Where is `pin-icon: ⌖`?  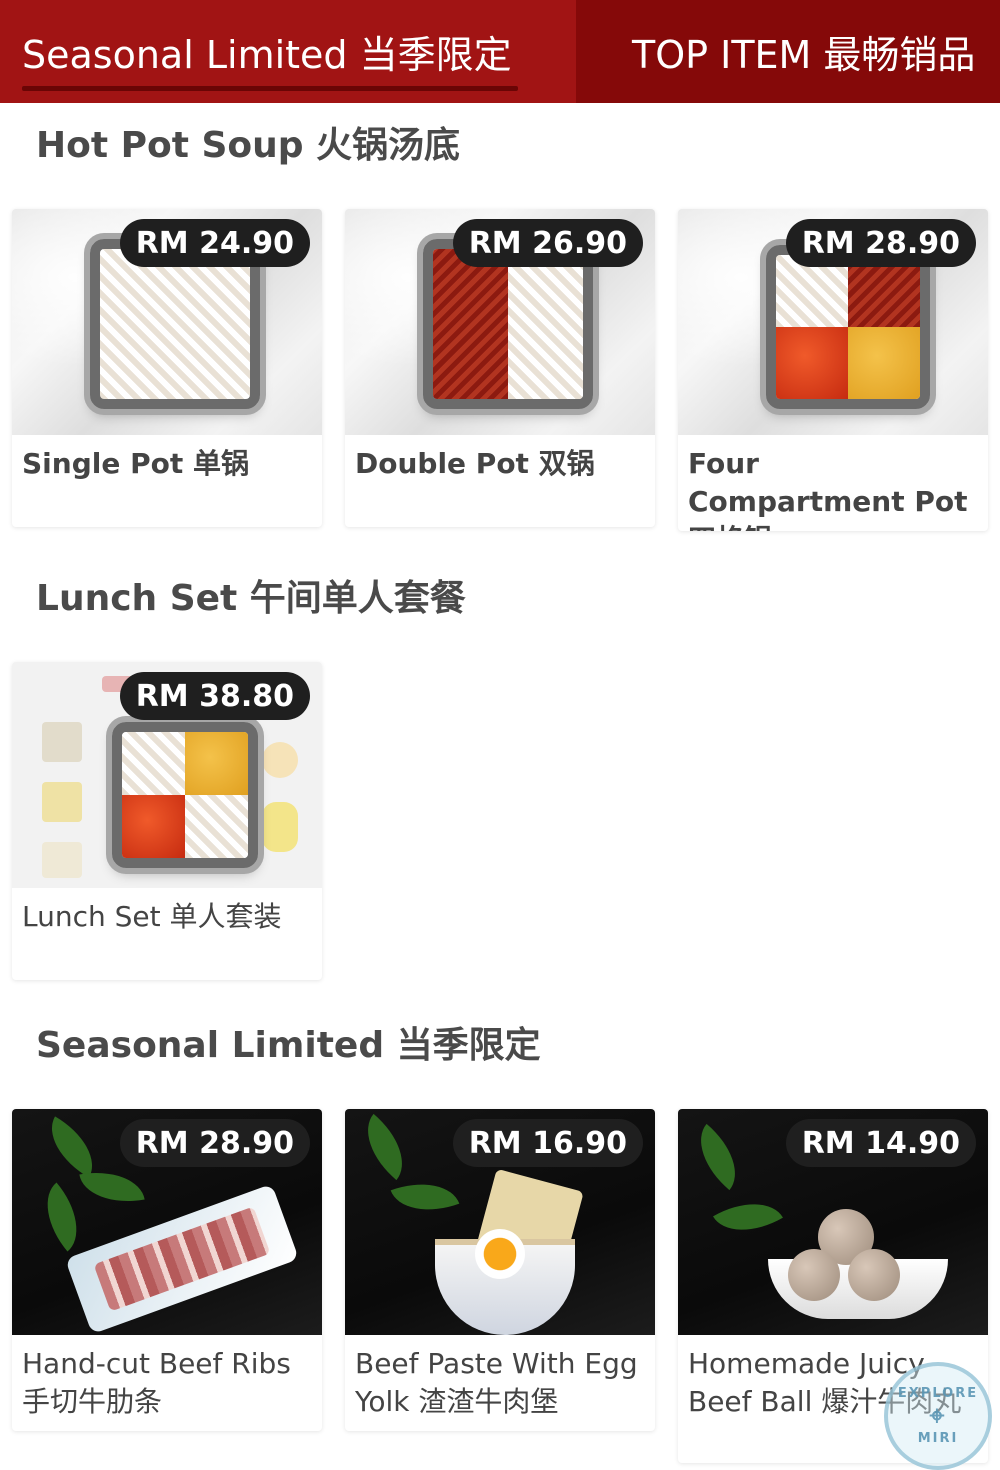 pin-icon: ⌖ is located at coordinates (938, 1416).